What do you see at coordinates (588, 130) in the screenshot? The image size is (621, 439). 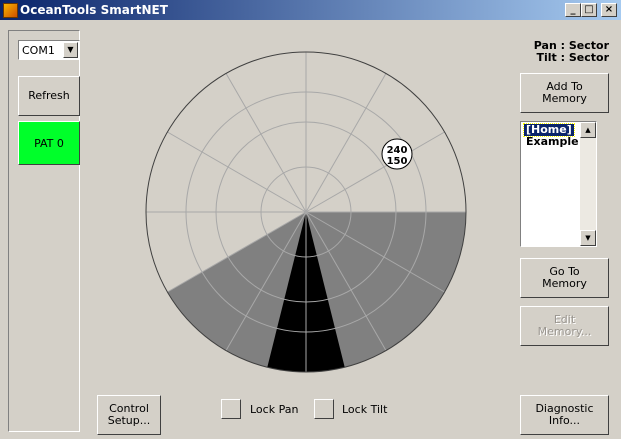 I see `scroll-up-icon: ▲` at bounding box center [588, 130].